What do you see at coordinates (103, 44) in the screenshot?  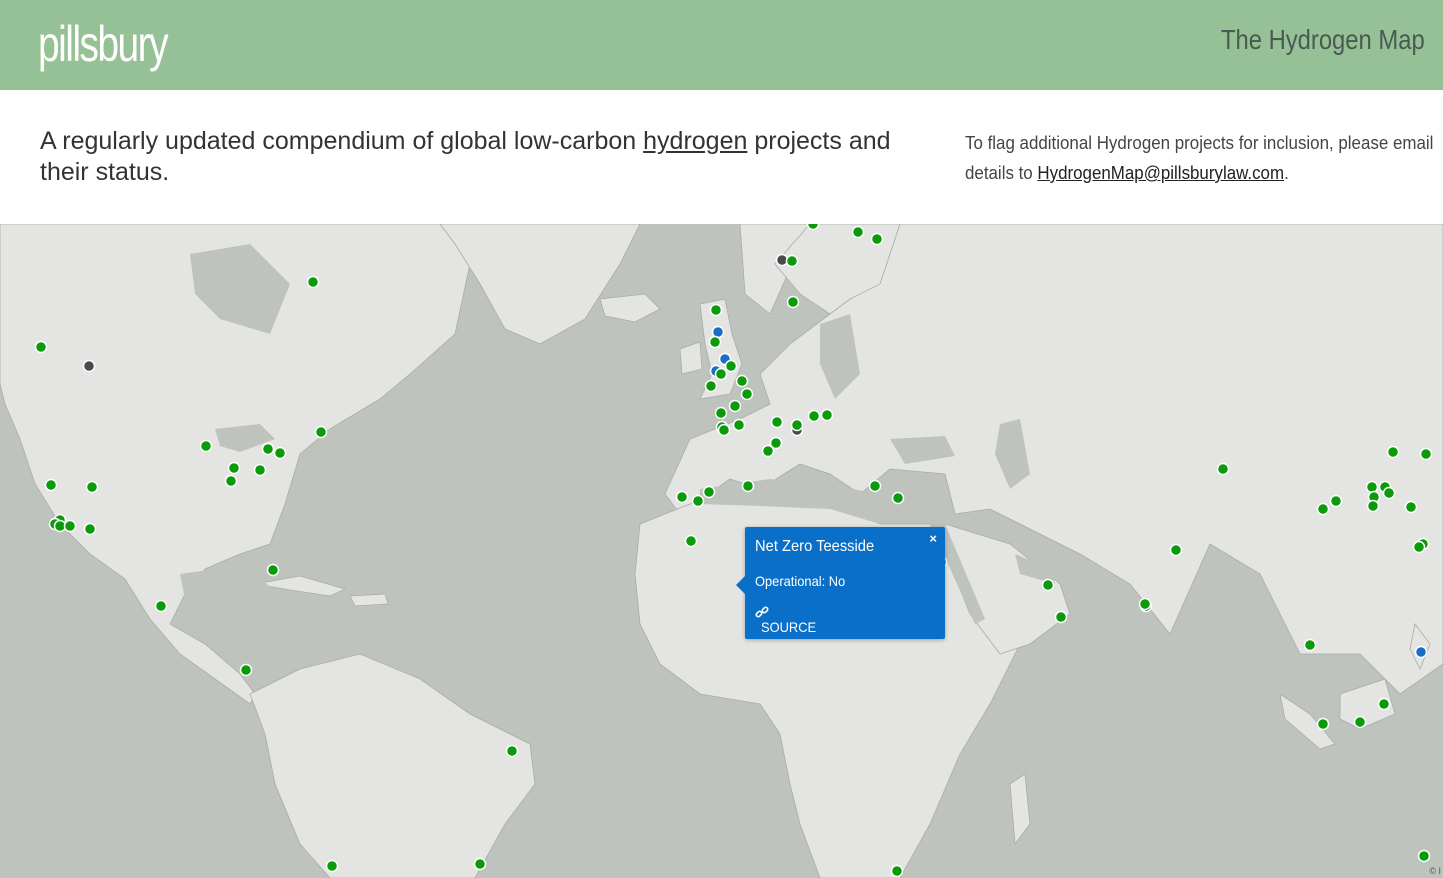 I see `pillsbury-logo: pillsbury` at bounding box center [103, 44].